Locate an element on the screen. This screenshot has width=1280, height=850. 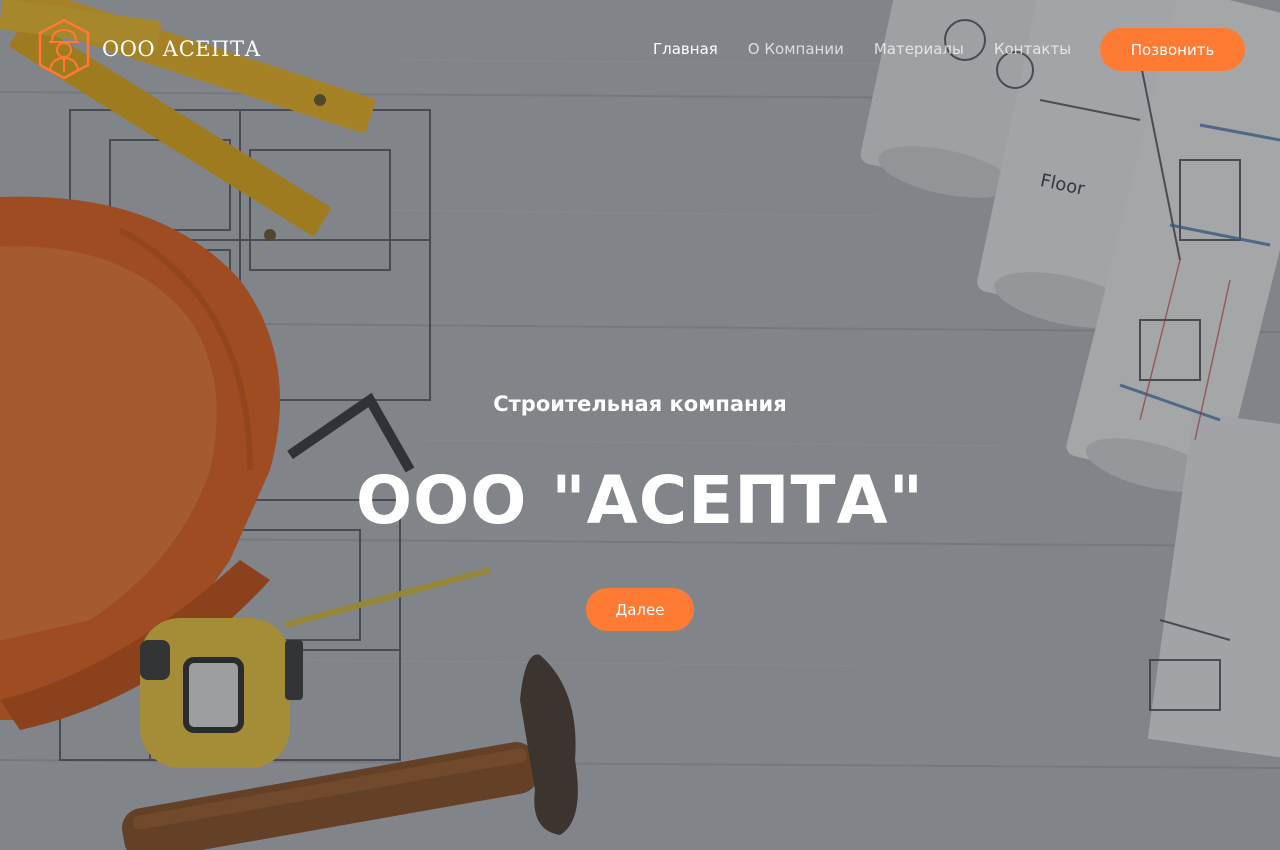
call-button: Позвонить is located at coordinates (1172, 49).